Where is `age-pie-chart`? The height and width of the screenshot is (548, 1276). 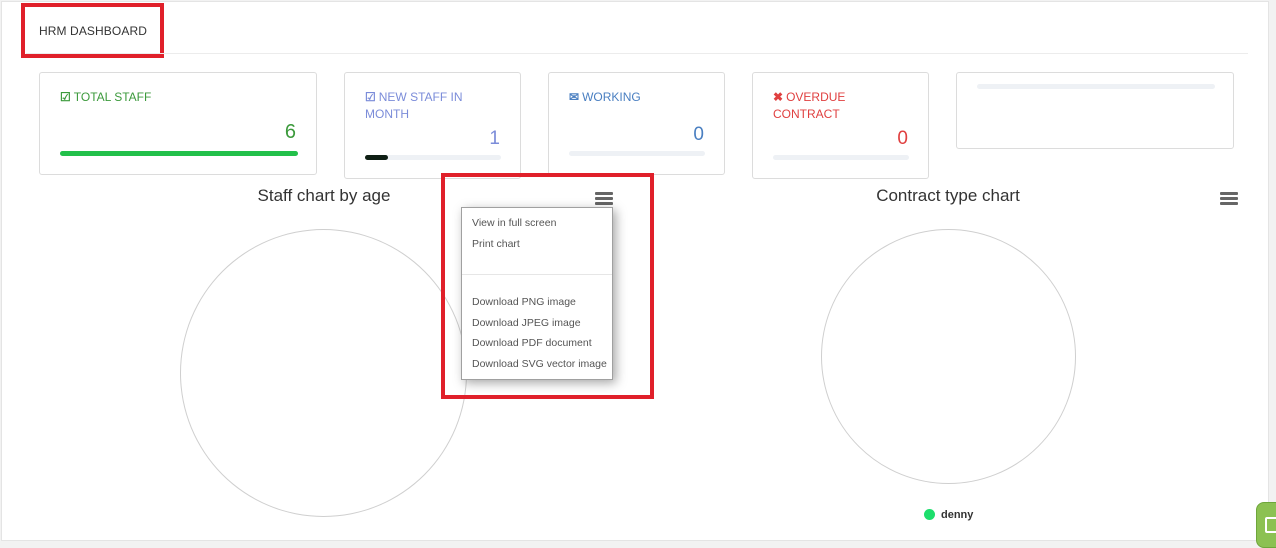 age-pie-chart is located at coordinates (323, 373).